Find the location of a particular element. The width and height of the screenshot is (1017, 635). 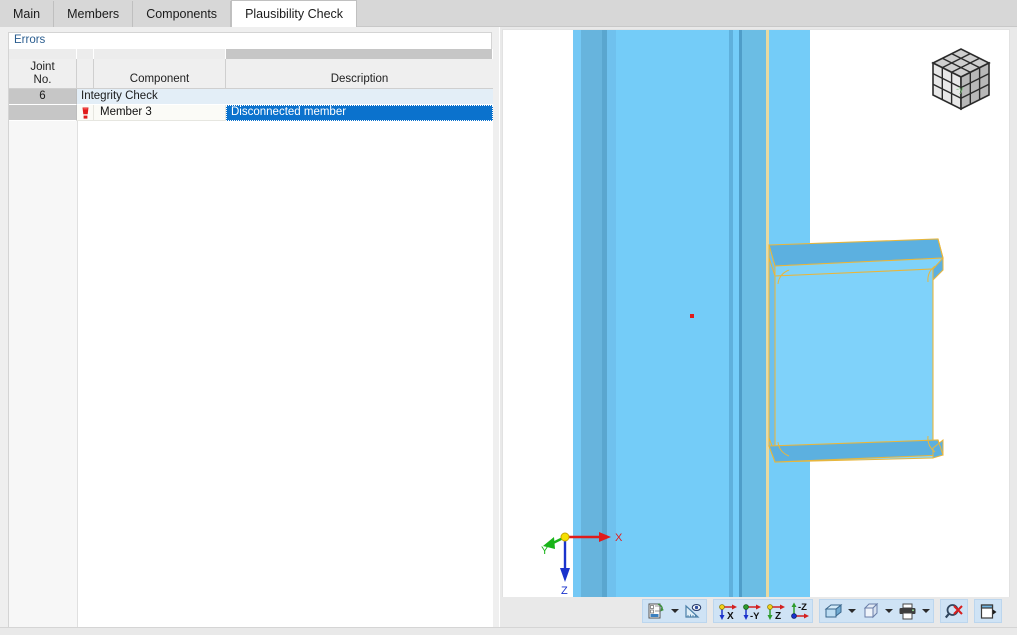

errors-panel-title: Errors is located at coordinates (30, 40).